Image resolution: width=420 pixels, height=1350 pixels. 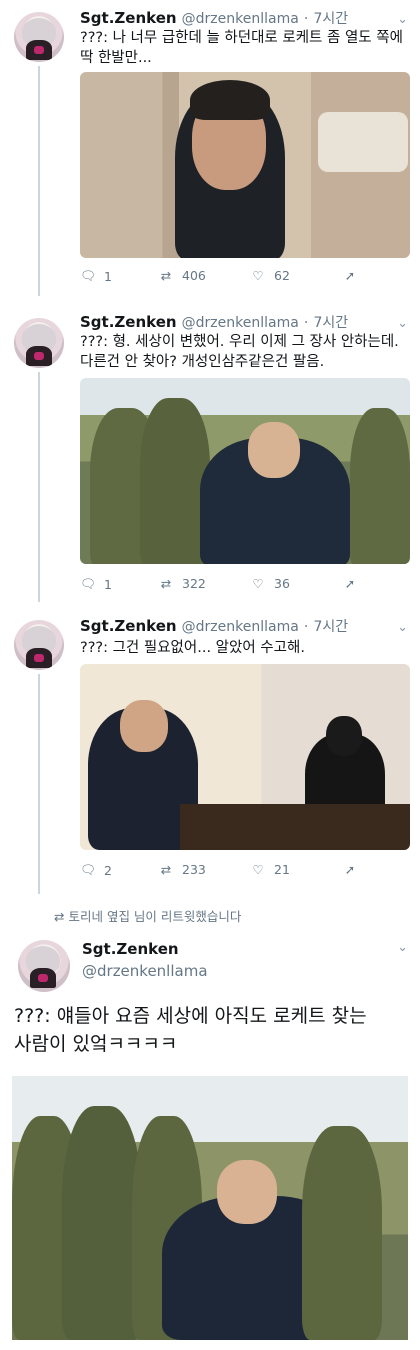 I want to click on reply-button: 🗨 2, so click(x=96, y=870).